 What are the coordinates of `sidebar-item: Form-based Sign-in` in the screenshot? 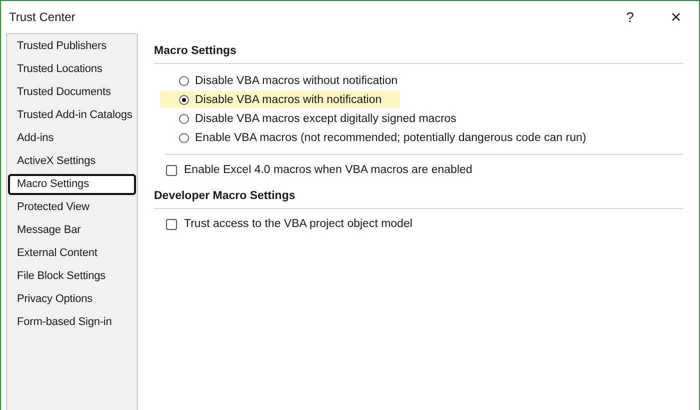 It's located at (72, 322).